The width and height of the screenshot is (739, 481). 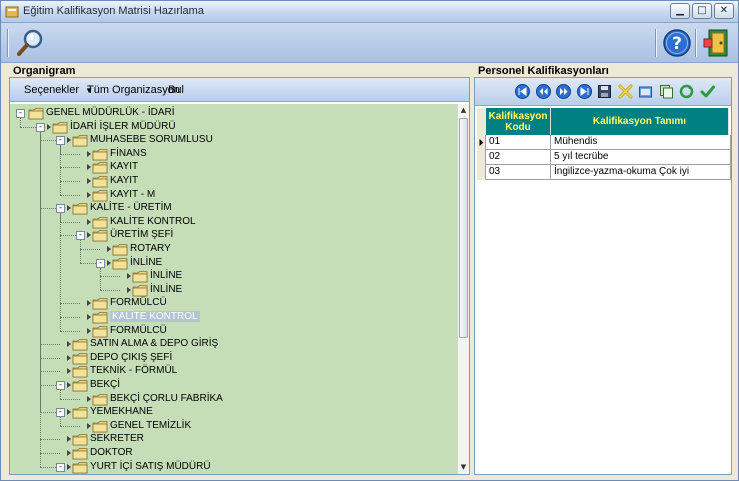 What do you see at coordinates (463, 110) in the screenshot?
I see `scroll-up-icon: ▲` at bounding box center [463, 110].